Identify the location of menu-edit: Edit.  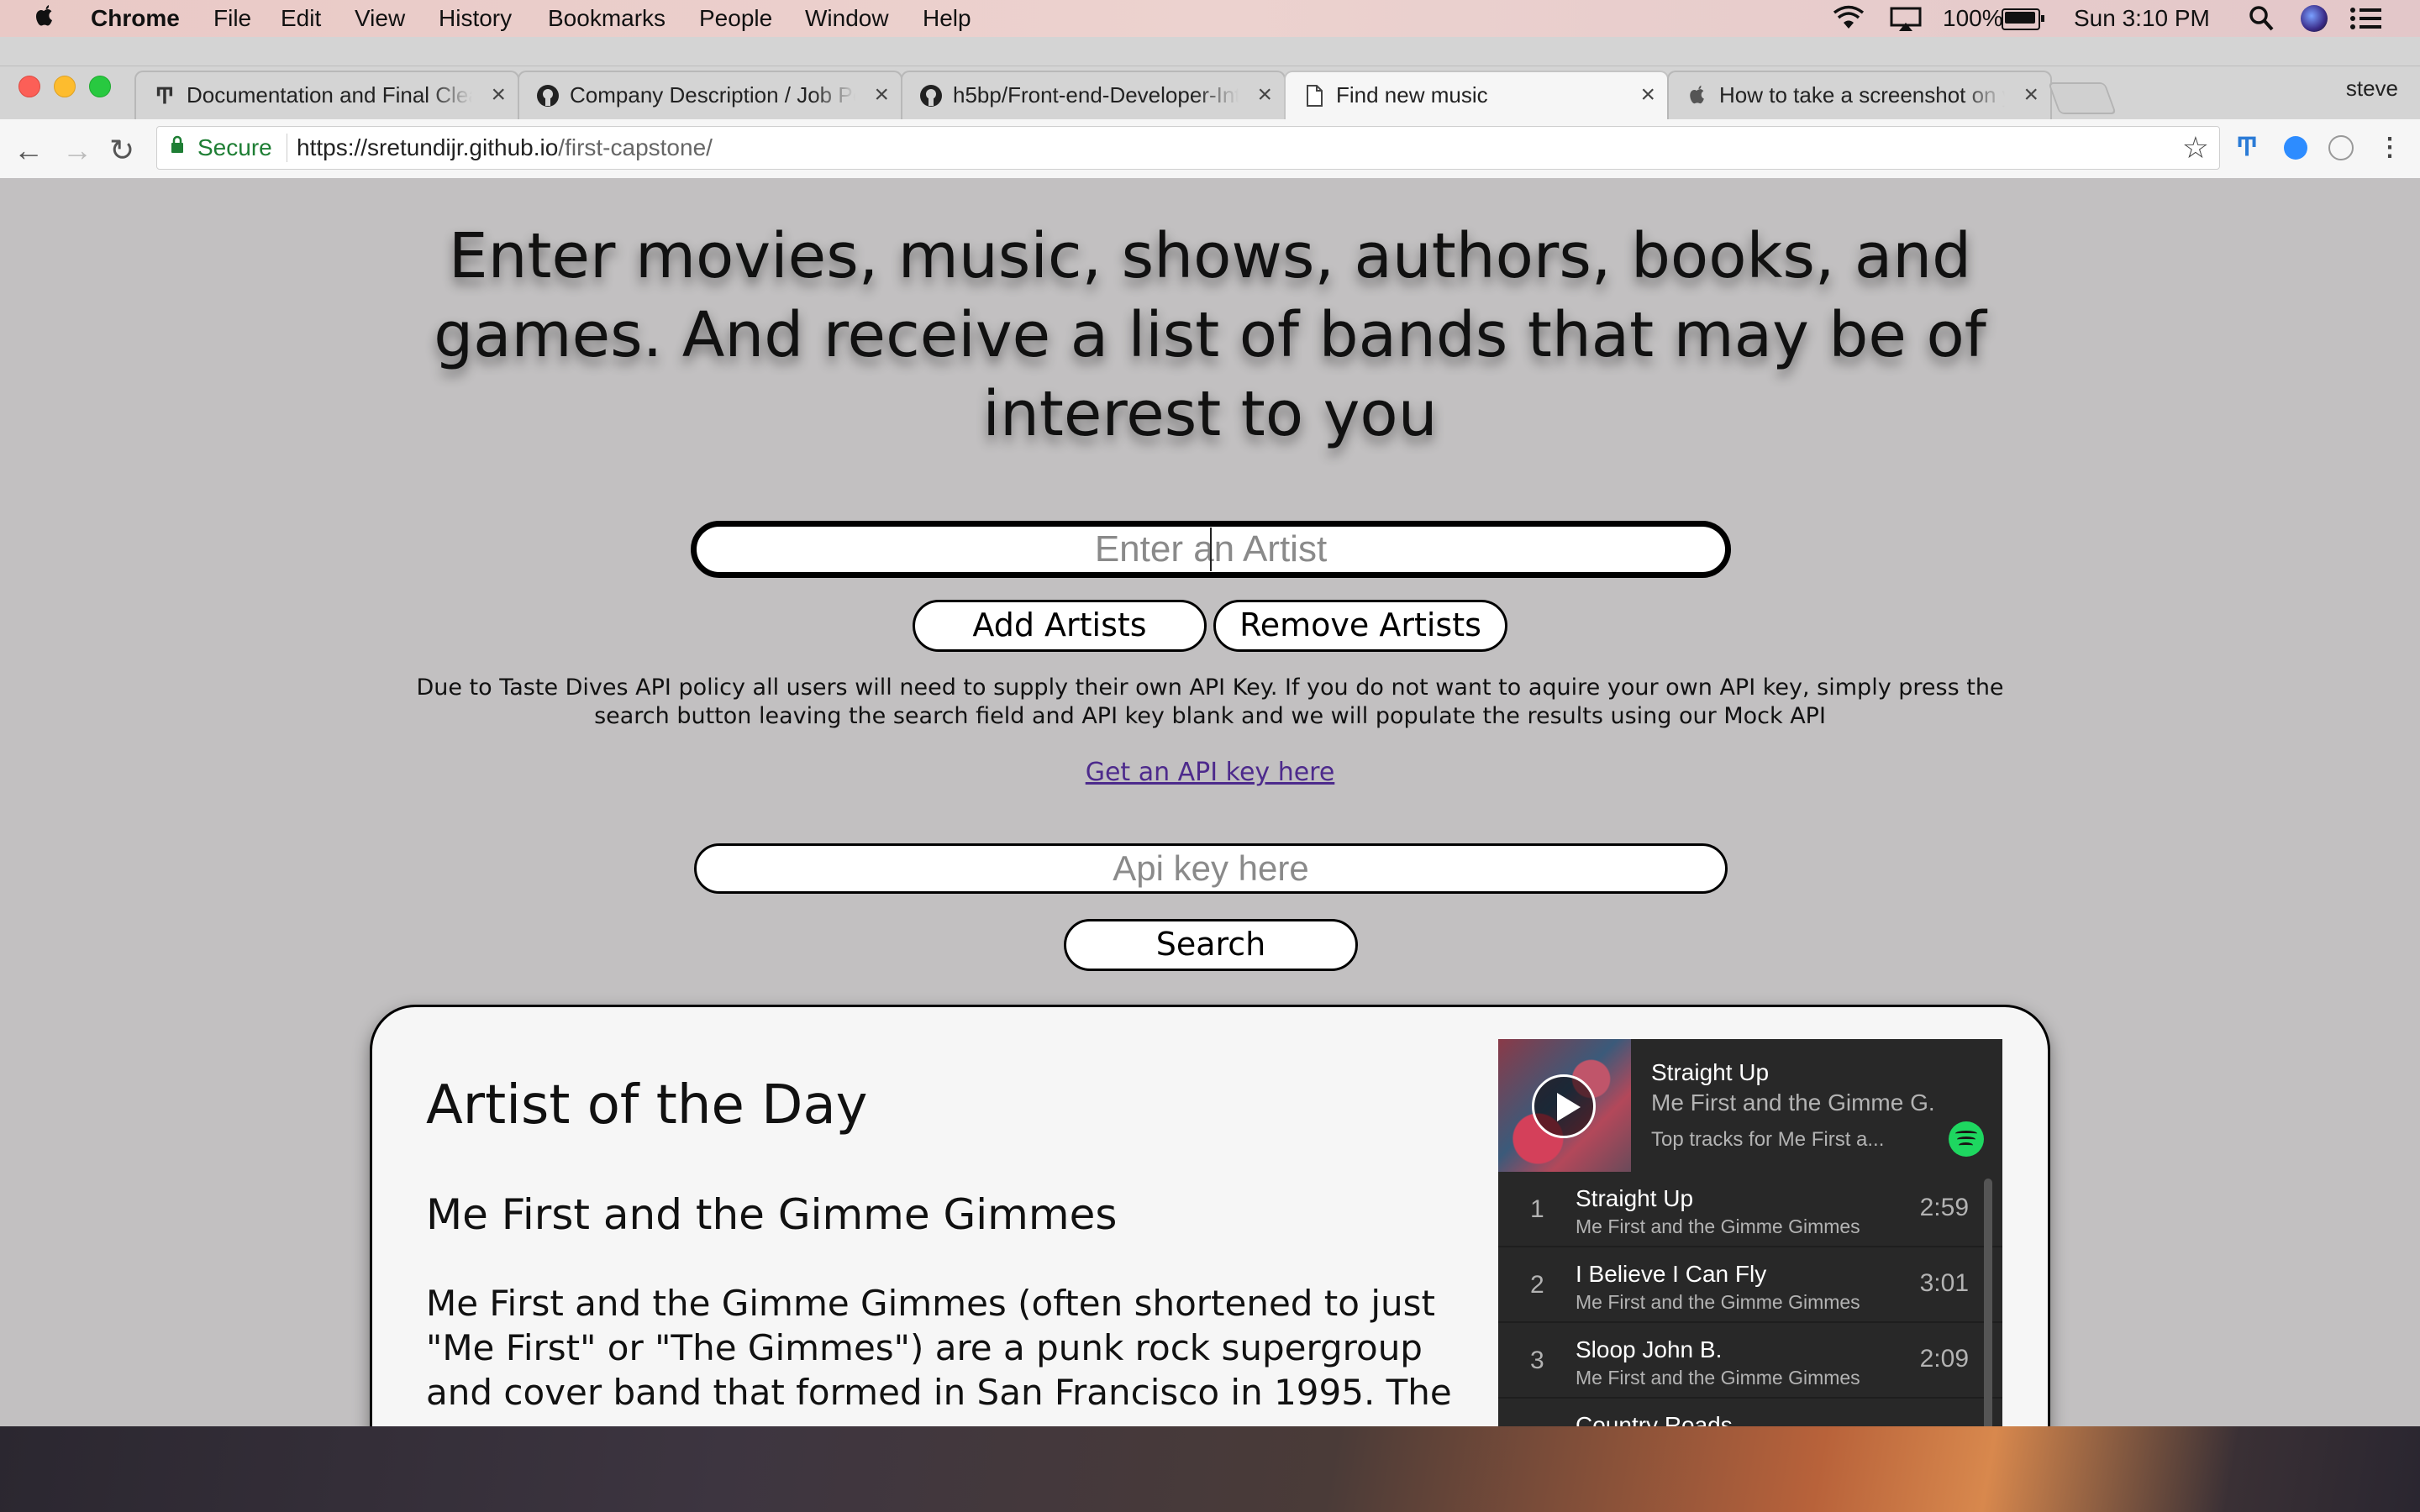
(301, 18).